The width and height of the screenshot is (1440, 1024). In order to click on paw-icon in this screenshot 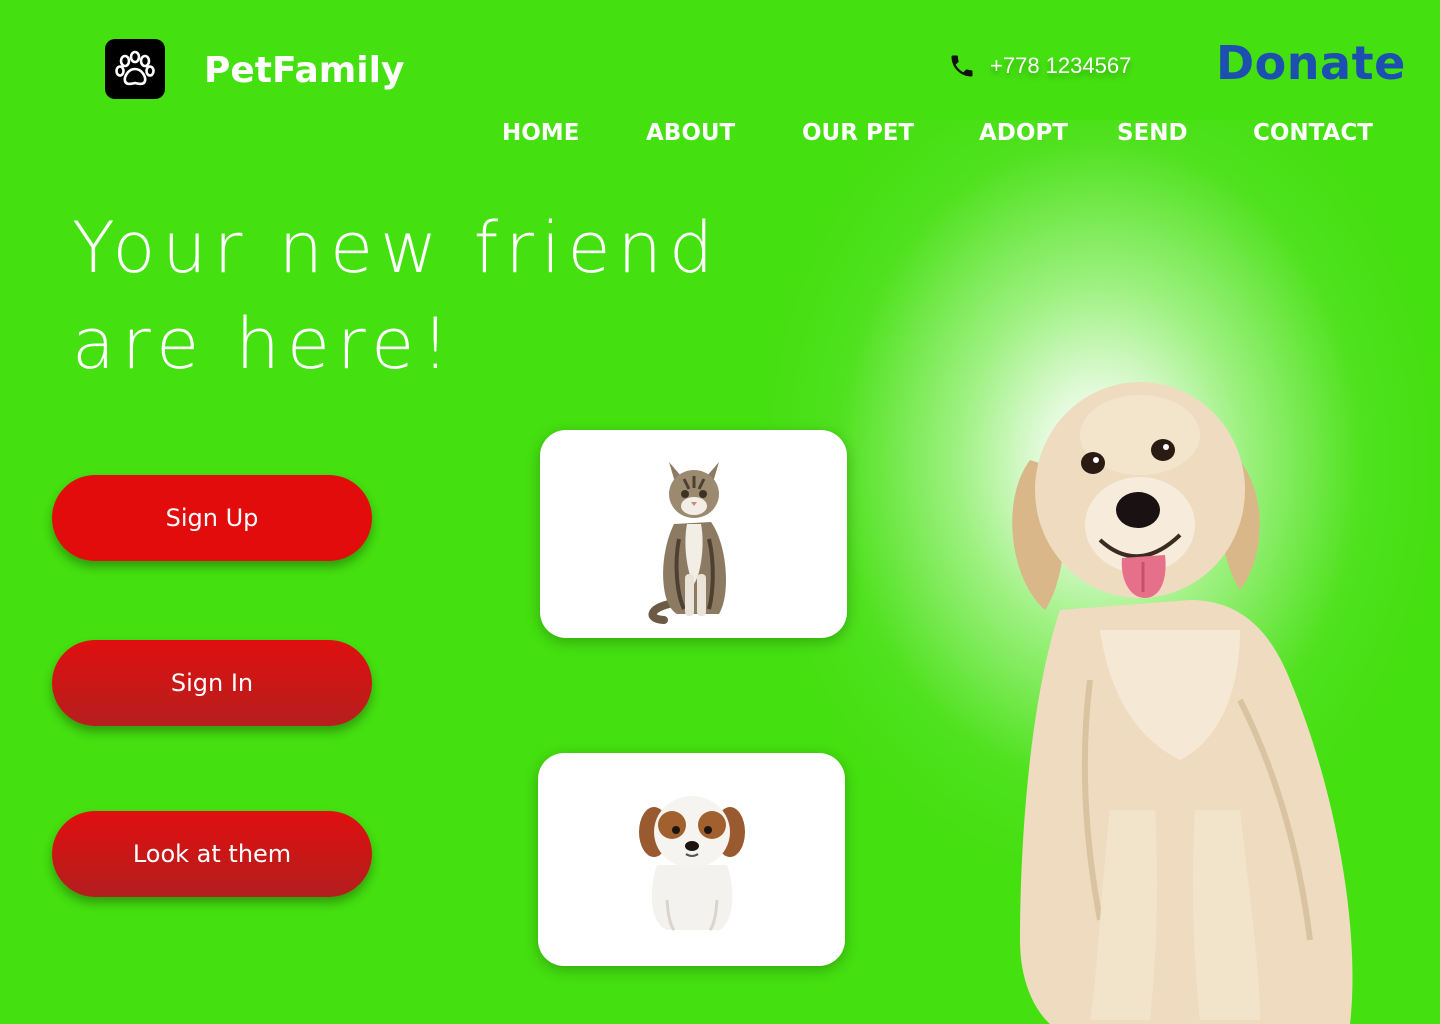, I will do `click(135, 68)`.